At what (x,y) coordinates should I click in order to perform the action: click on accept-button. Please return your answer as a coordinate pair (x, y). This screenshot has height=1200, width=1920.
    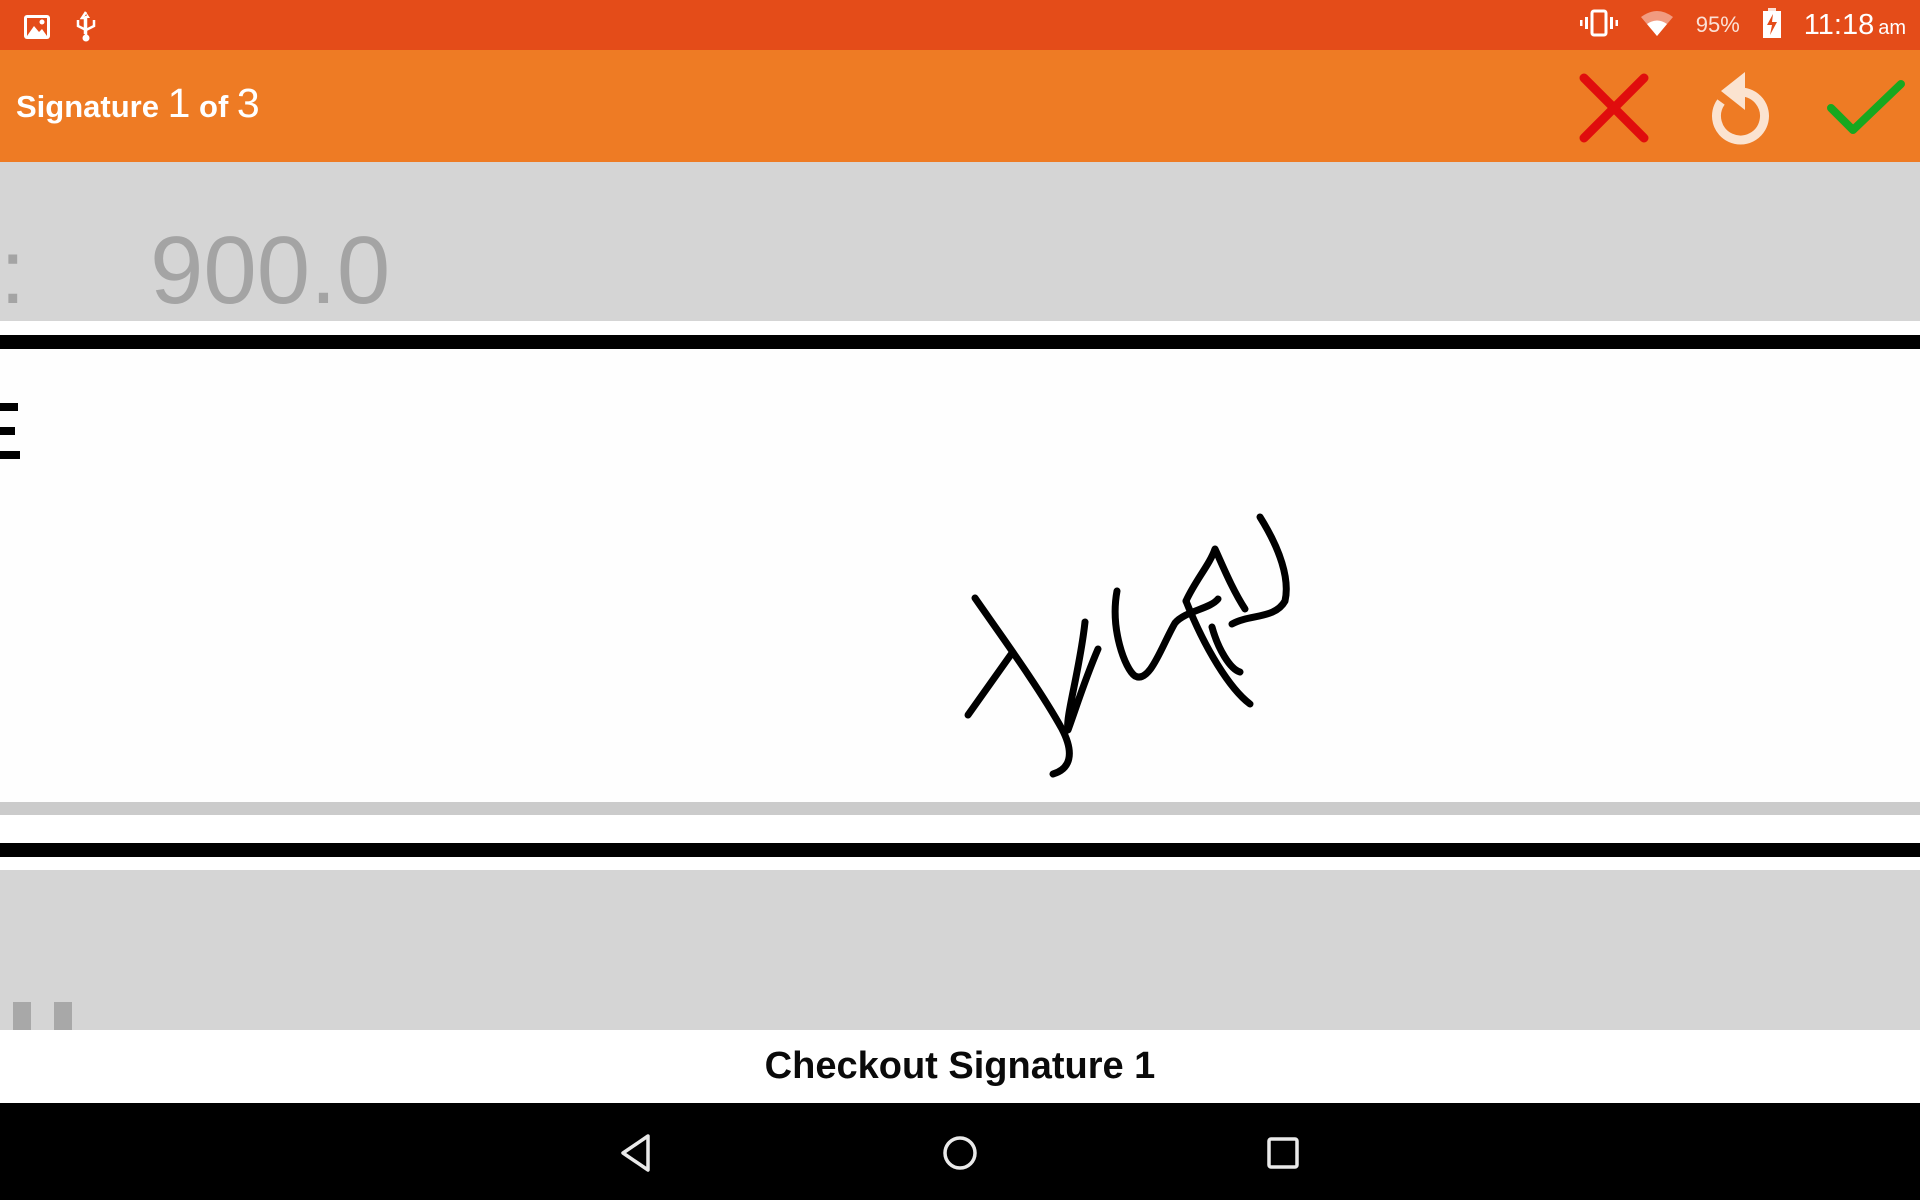
    Looking at the image, I should click on (1866, 108).